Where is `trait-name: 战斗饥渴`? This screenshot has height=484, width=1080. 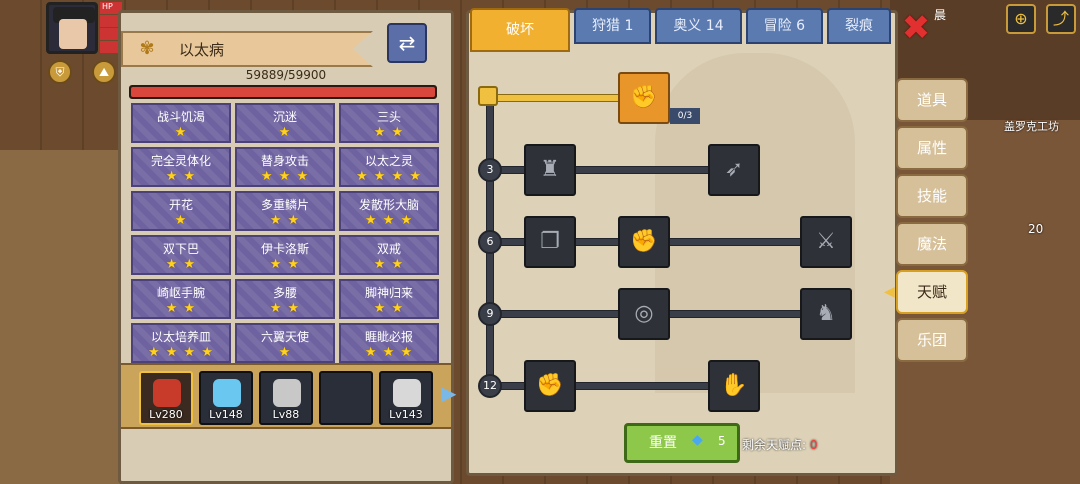
trait-name: 战斗饥渴 is located at coordinates (180, 117).